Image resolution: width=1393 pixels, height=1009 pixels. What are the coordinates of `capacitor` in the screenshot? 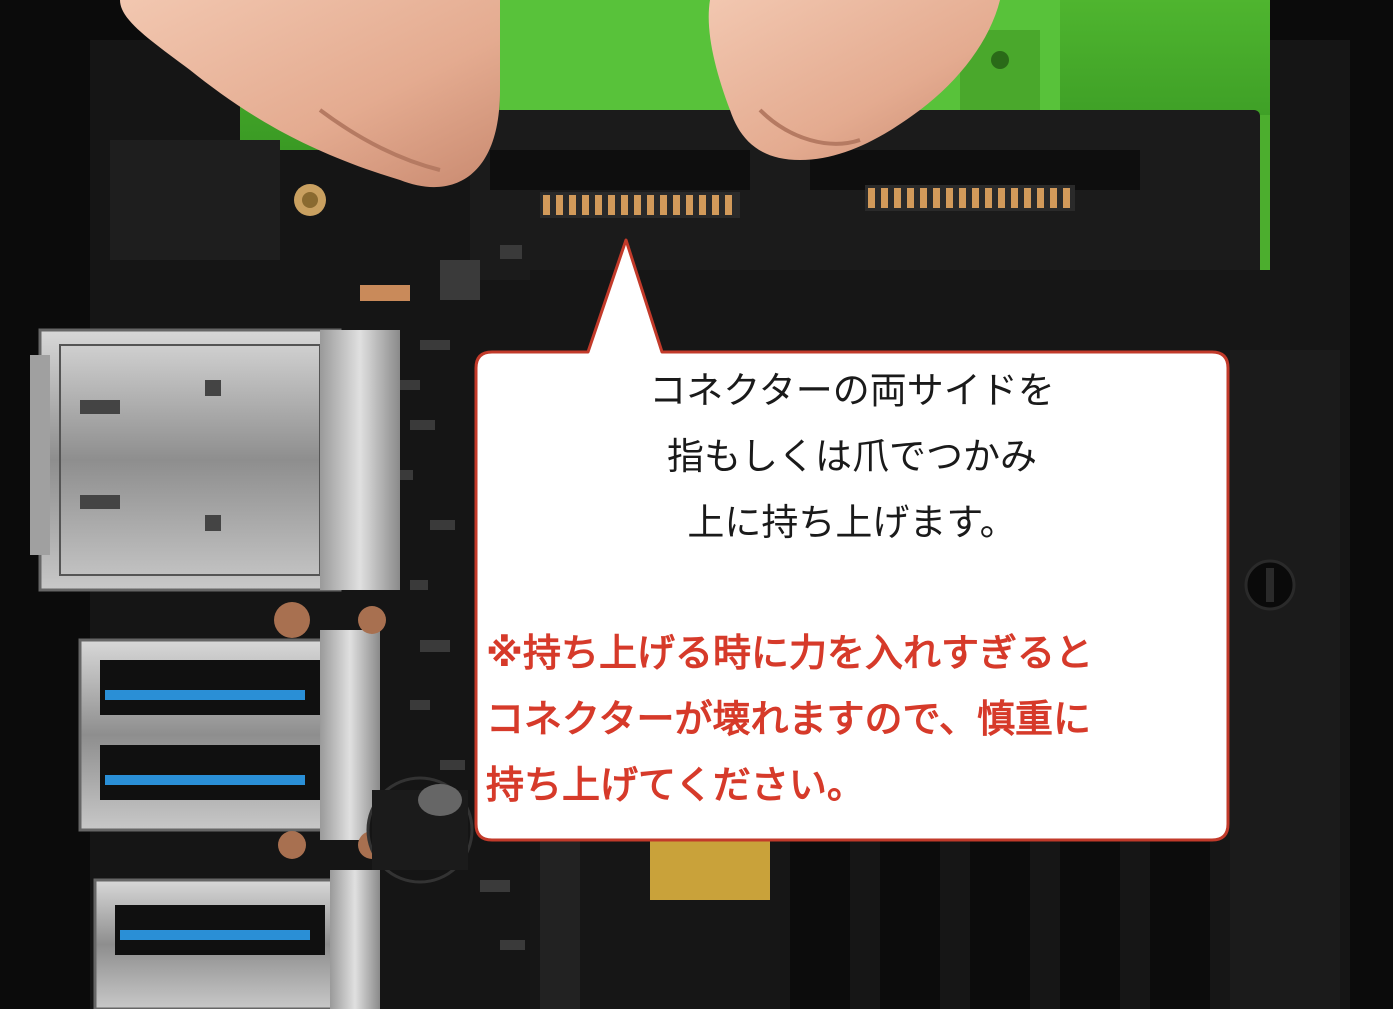 It's located at (420, 830).